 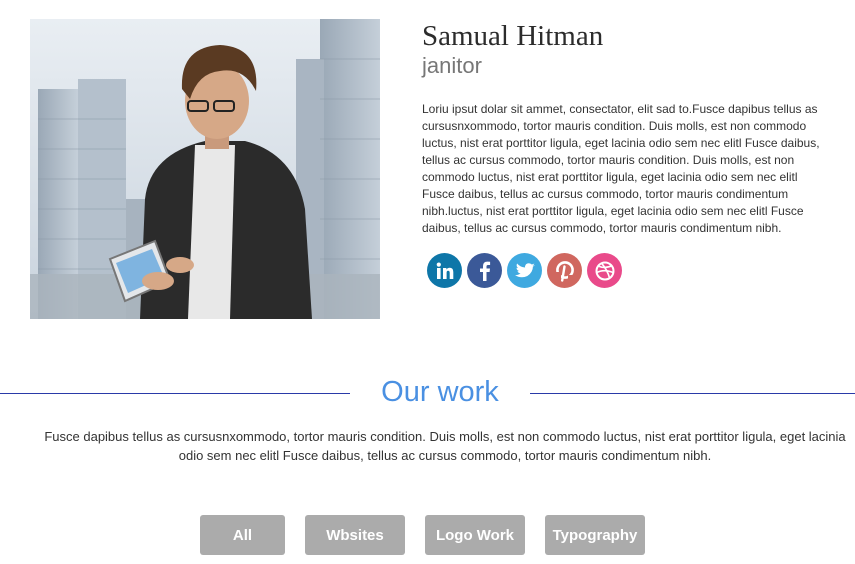 What do you see at coordinates (475, 535) in the screenshot?
I see `filter-logo-work-button: Logo Work` at bounding box center [475, 535].